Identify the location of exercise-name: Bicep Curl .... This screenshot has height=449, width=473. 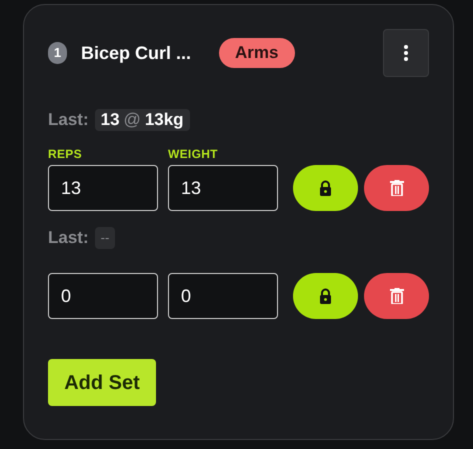
(136, 53).